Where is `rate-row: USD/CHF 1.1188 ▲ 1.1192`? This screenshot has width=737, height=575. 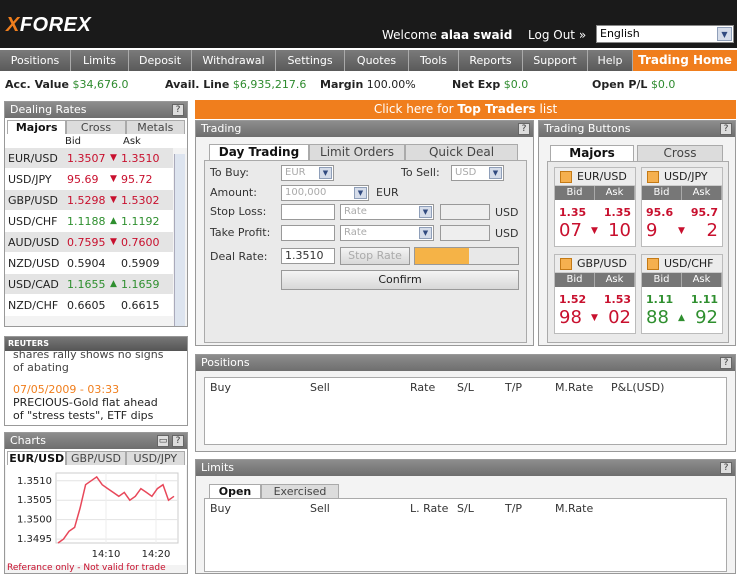 rate-row: USD/CHF 1.1188 ▲ 1.1192 is located at coordinates (89, 221).